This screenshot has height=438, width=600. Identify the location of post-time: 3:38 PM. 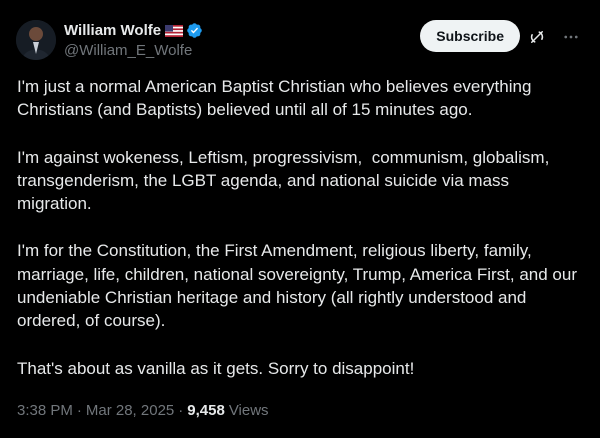
(45, 410).